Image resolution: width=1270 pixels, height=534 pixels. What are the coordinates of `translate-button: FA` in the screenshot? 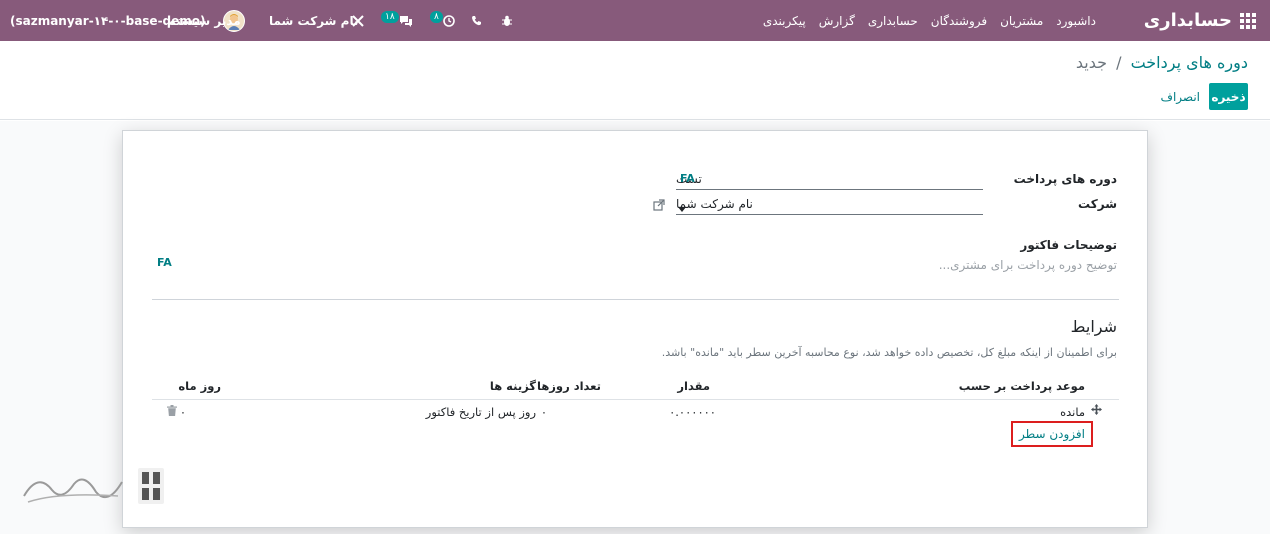 It's located at (687, 178).